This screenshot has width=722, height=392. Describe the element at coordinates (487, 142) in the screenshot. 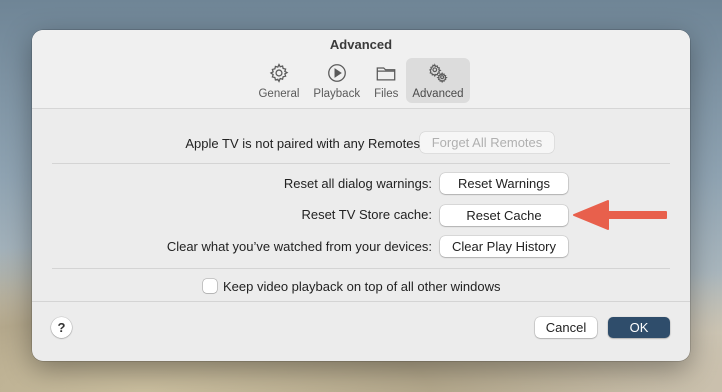

I see `forget-all-remotes-button: Forget All Remotes` at that location.